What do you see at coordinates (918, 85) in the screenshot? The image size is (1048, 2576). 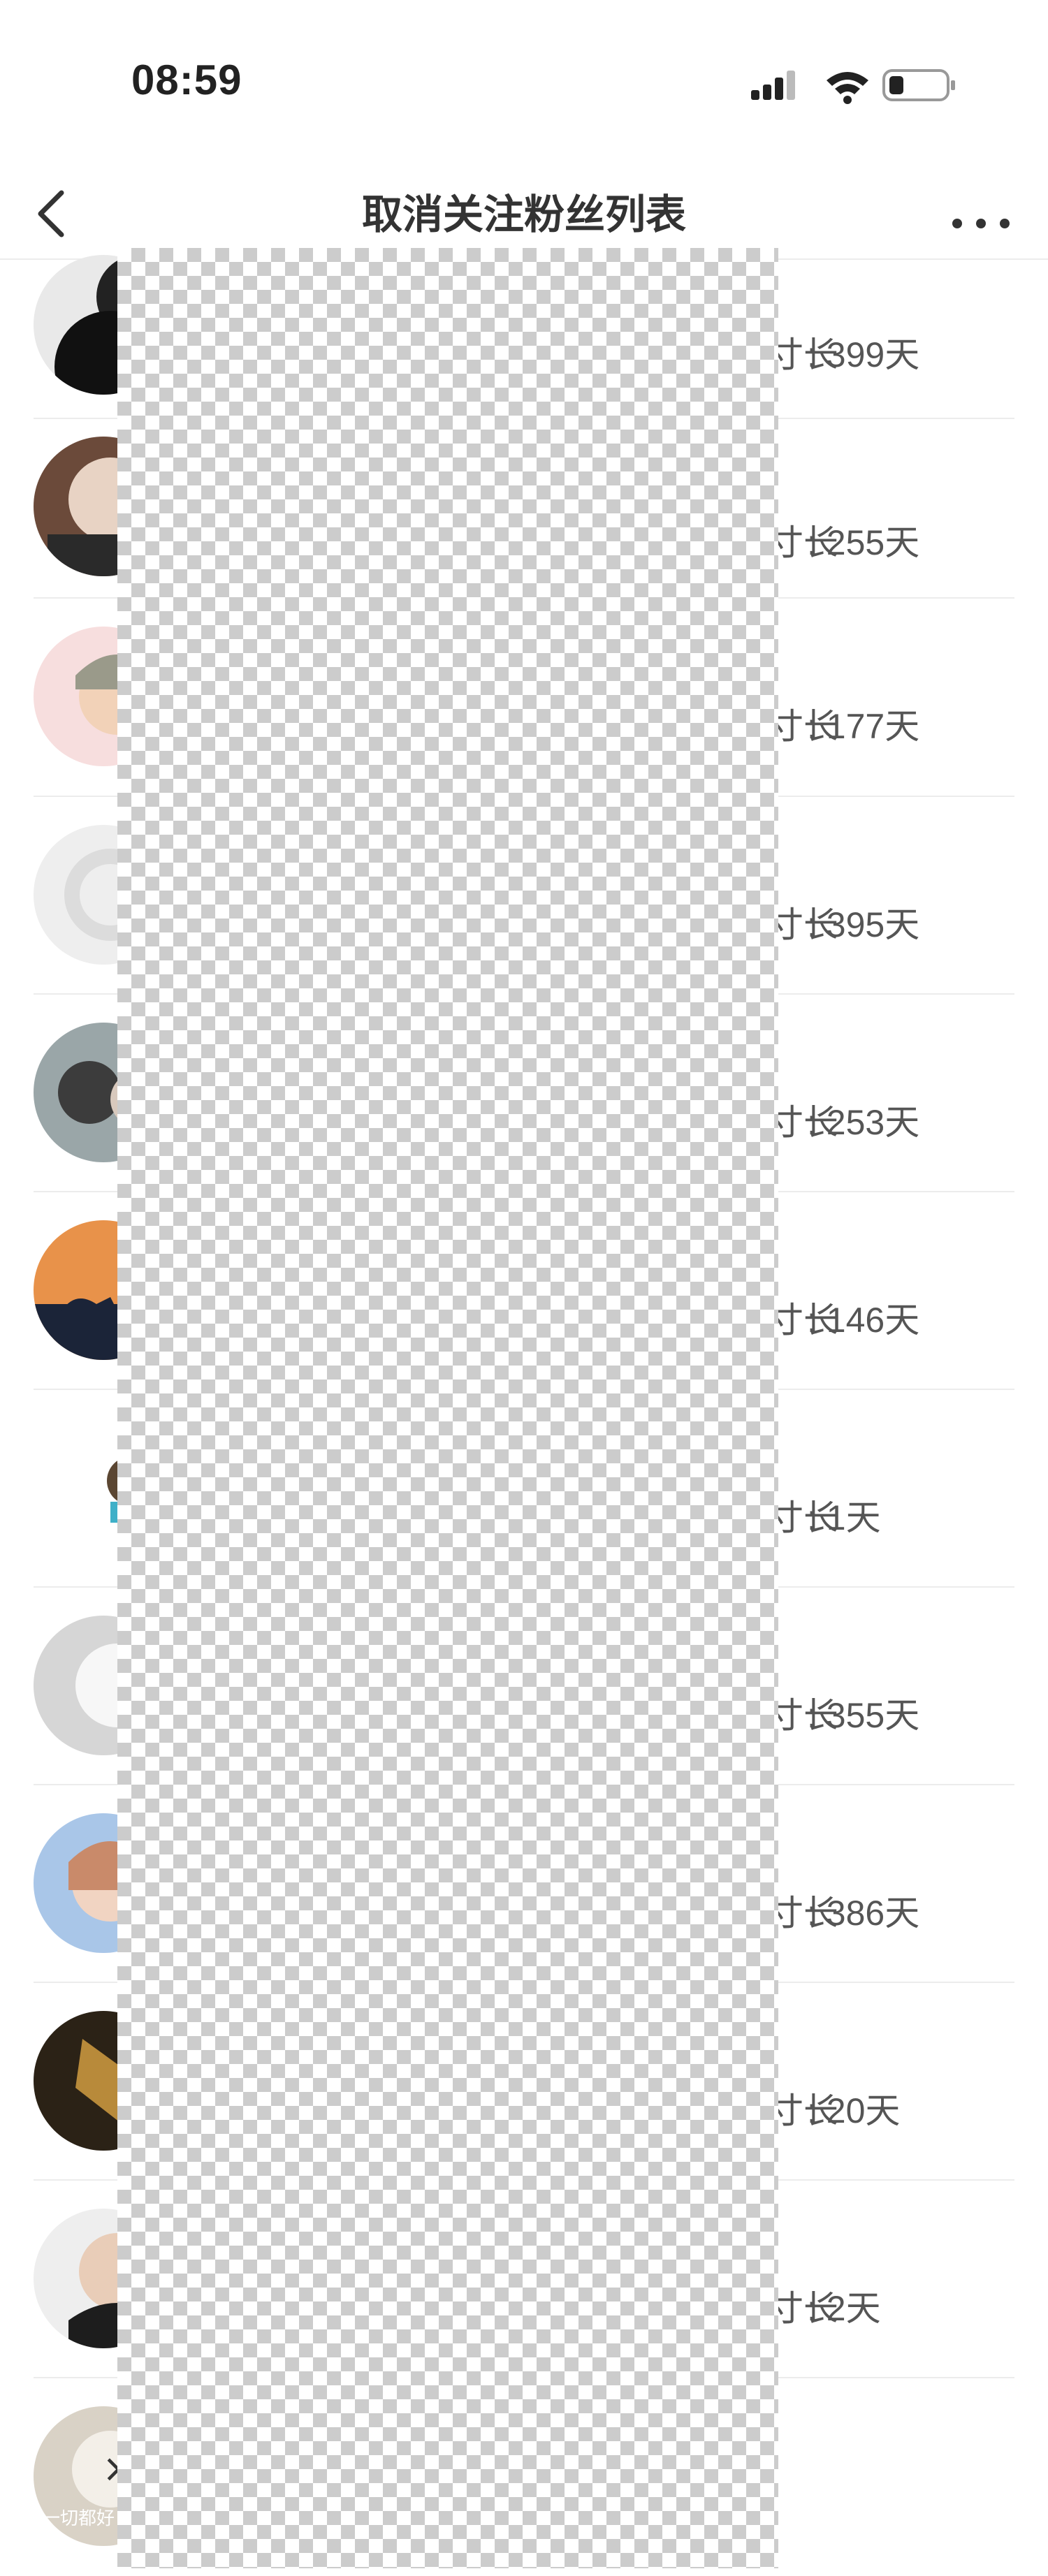 I see `battery-icon` at bounding box center [918, 85].